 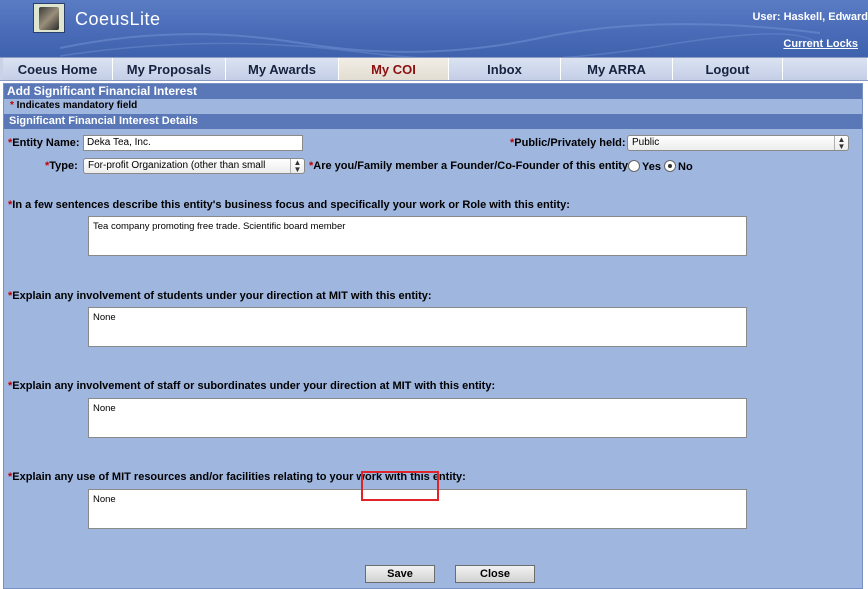 I want to click on banner-wave-decoration, so click(x=440, y=40).